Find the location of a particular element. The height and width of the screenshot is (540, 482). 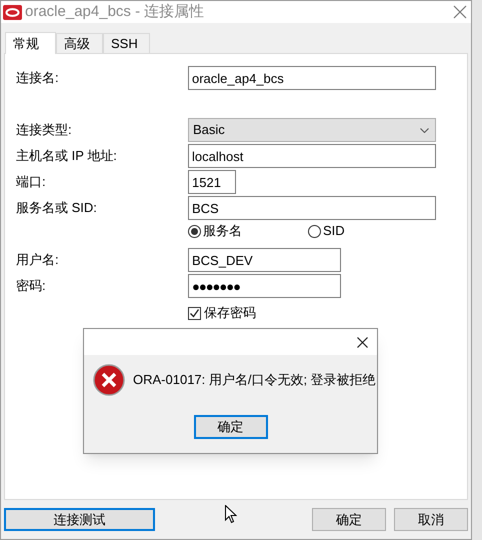

checkbox-label: 保存密码 is located at coordinates (230, 313).